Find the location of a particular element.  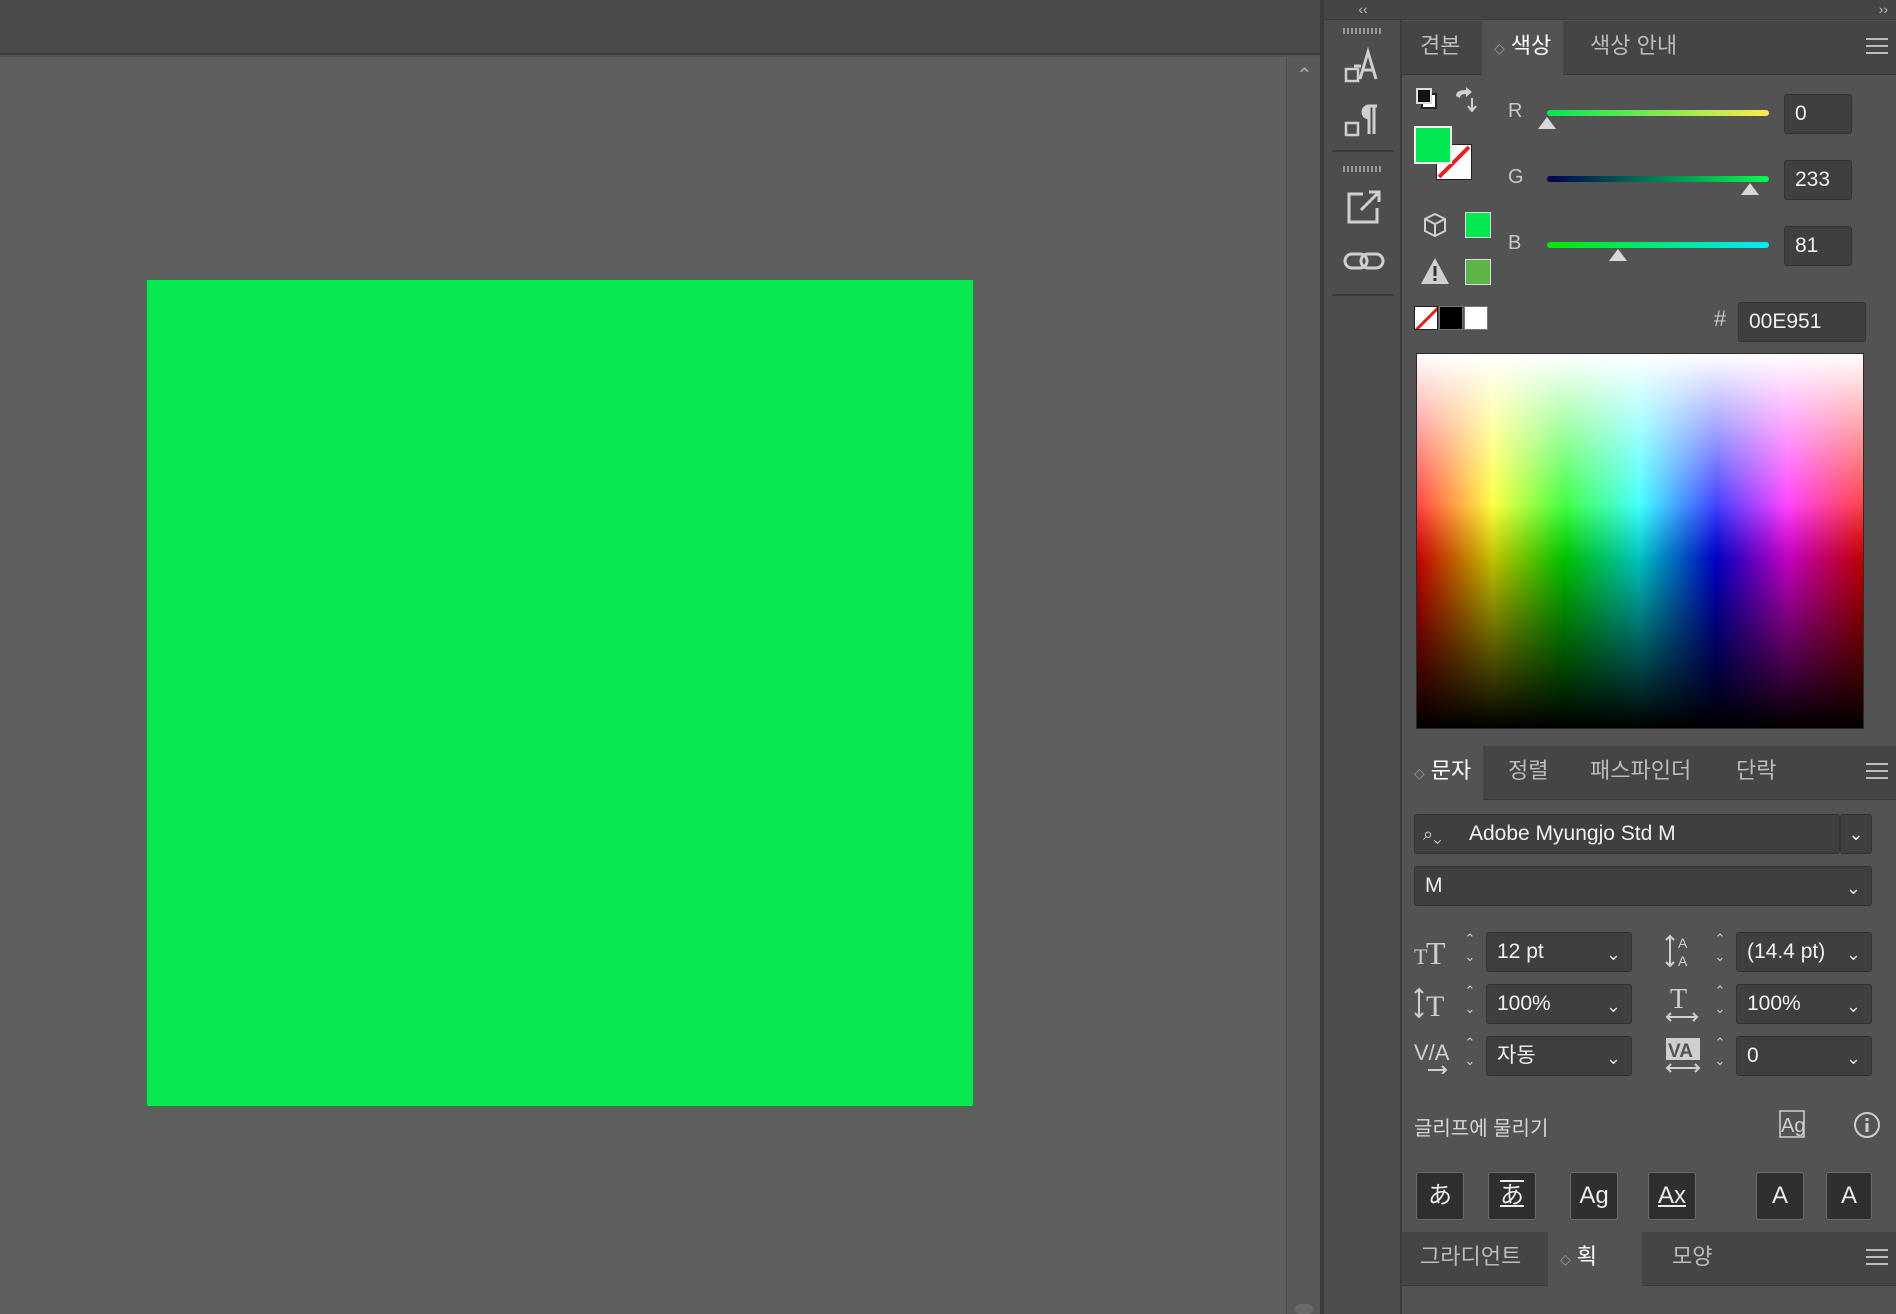

character-panel-tabs: ◇ 문자 정렬 패스파인더 단락 is located at coordinates (1649, 773).